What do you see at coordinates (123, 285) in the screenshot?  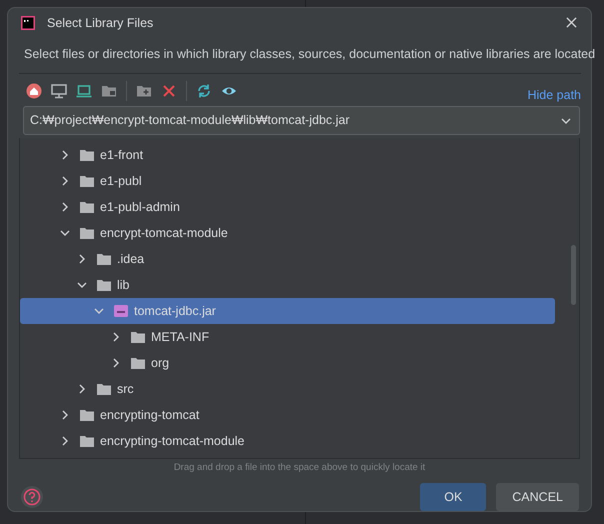 I see `tree-item-label: lib` at bounding box center [123, 285].